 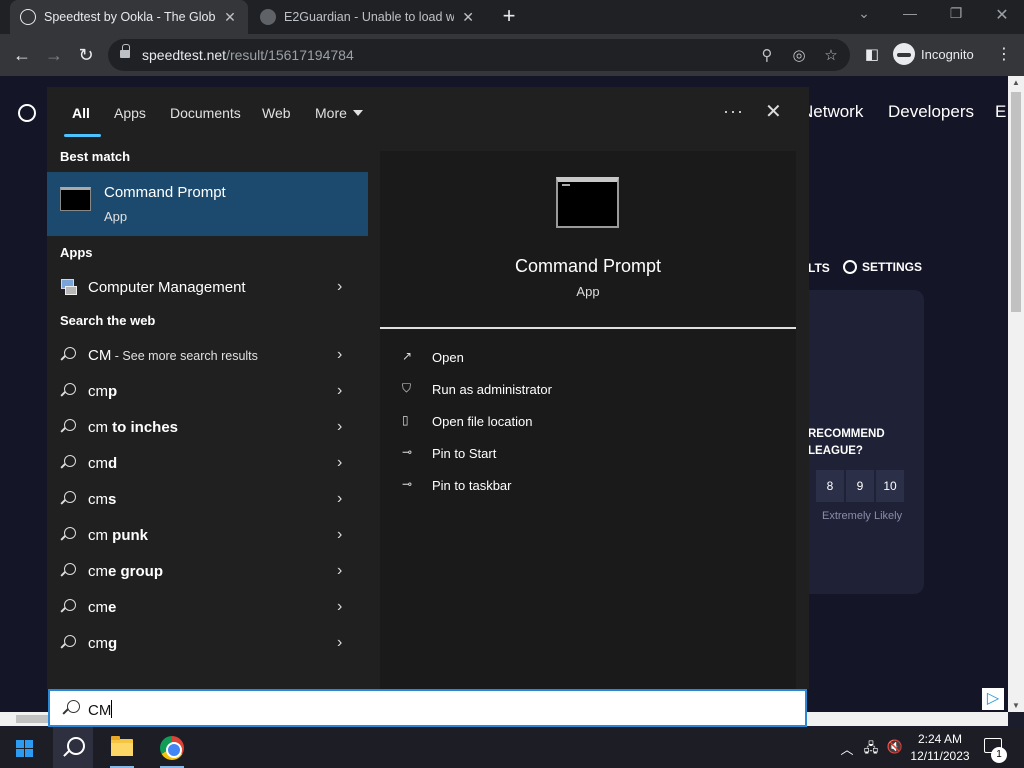 I want to click on web-result: cms ›, so click(x=207, y=500).